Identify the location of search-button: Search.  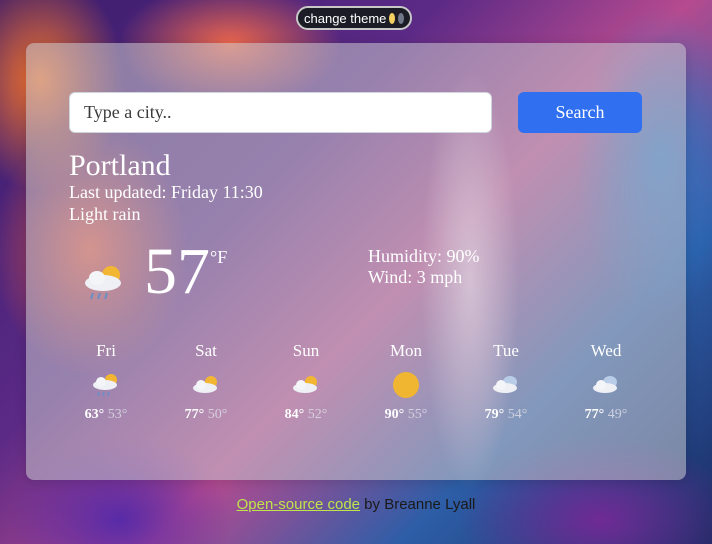
(580, 112).